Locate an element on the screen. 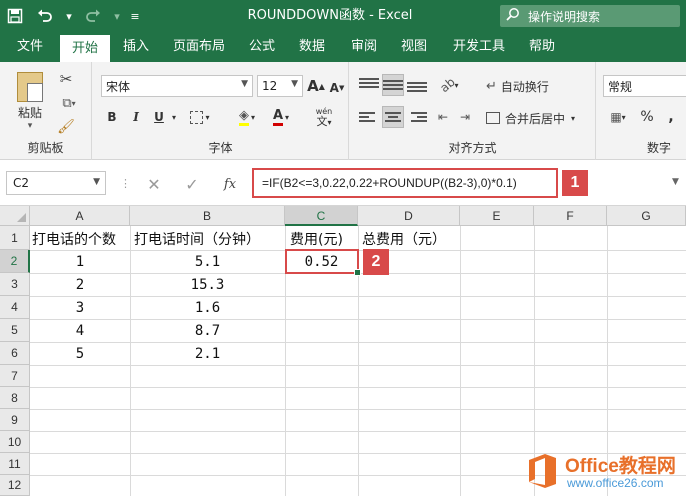  clipboard-group-label: 剪贴板 is located at coordinates (45, 148).